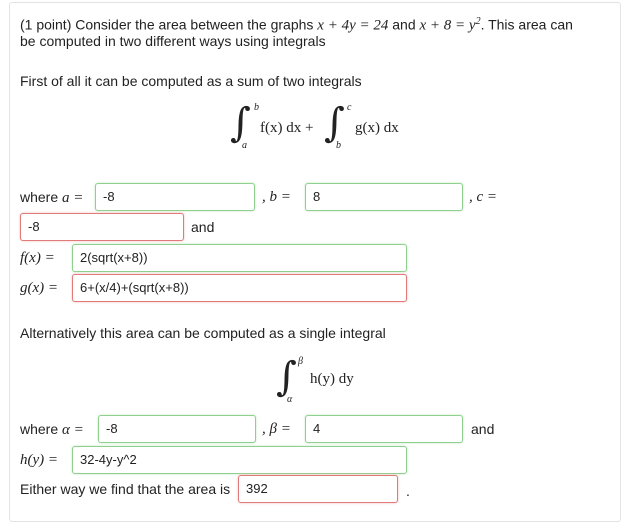  I want to click on beta-label: , β =, so click(276, 429).